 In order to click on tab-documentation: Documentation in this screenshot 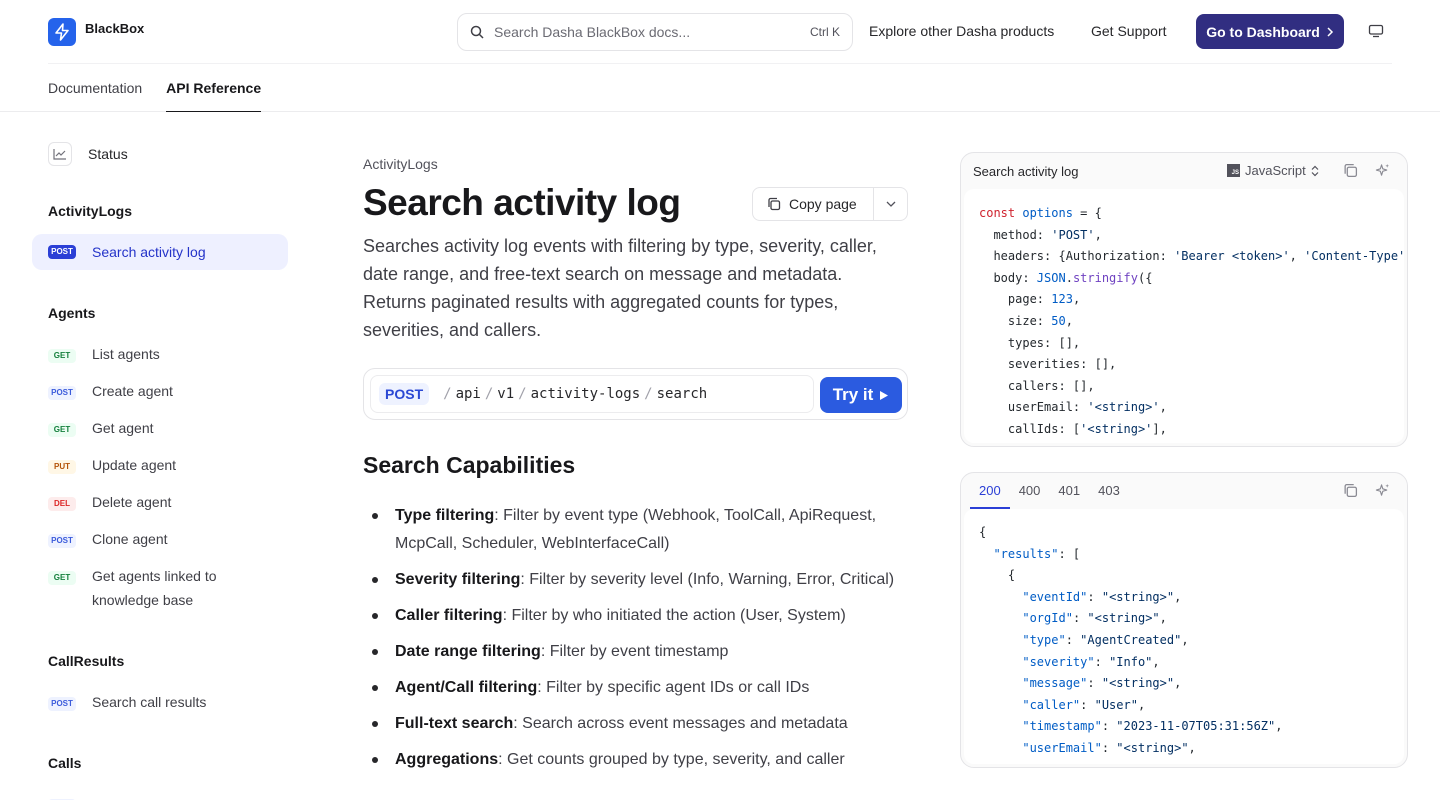, I will do `click(95, 88)`.